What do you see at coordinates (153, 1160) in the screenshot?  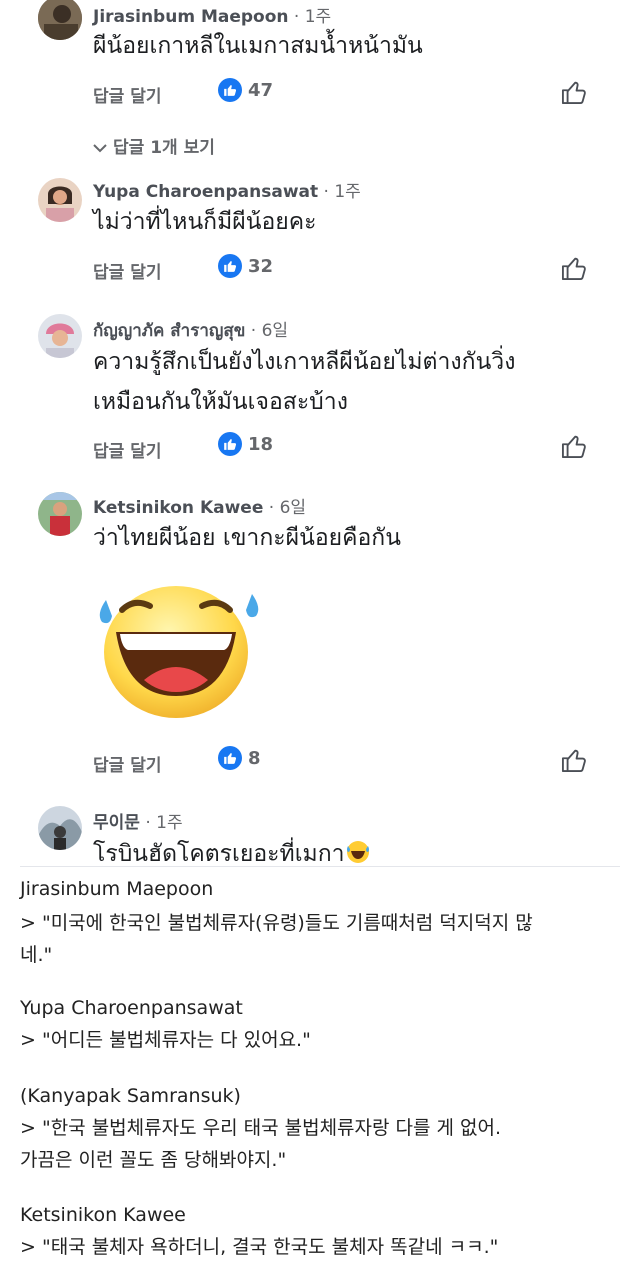 I see `translation-text: 가끔은 이런 꼴도 좀 당해봐야지."` at bounding box center [153, 1160].